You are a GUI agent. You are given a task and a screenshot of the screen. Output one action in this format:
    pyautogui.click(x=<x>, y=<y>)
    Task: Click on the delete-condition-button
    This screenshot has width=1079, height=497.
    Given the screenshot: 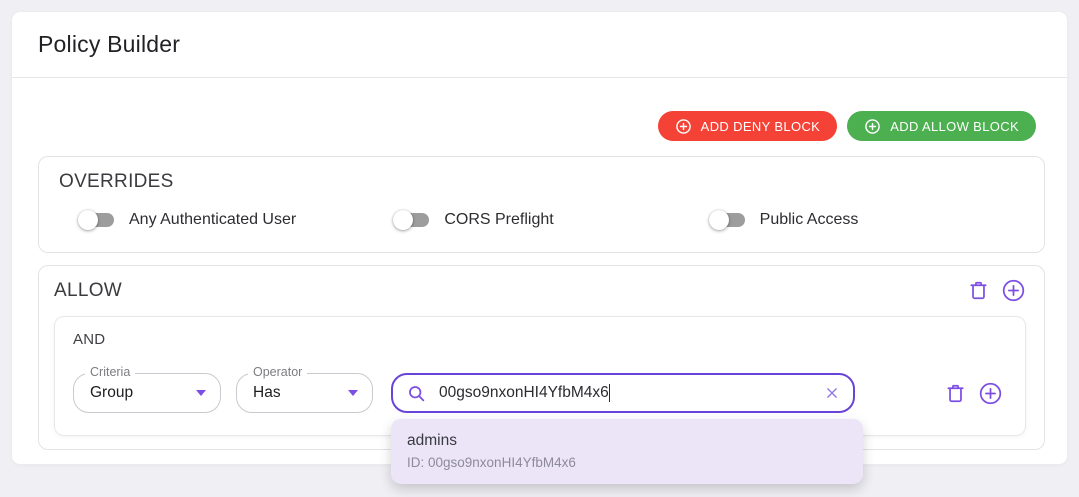 What is the action you would take?
    pyautogui.click(x=955, y=393)
    